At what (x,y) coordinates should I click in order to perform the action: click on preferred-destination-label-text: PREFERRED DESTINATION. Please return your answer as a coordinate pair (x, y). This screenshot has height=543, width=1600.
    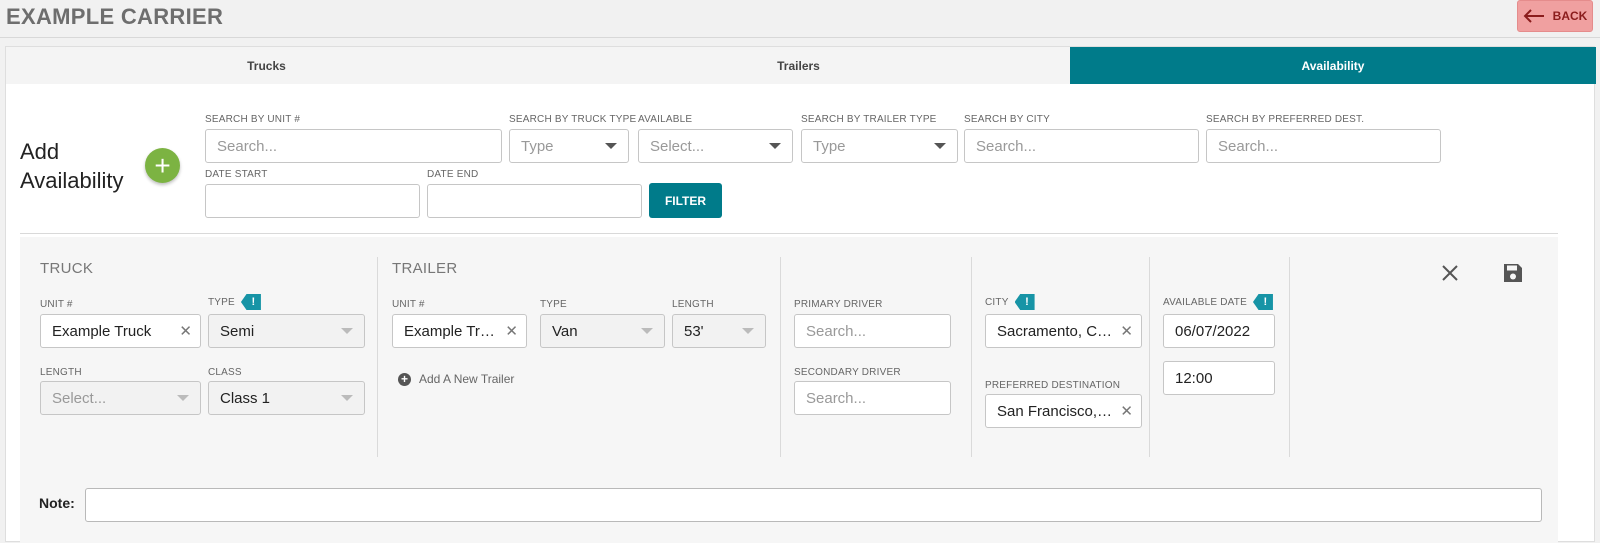
    Looking at the image, I should click on (1053, 385).